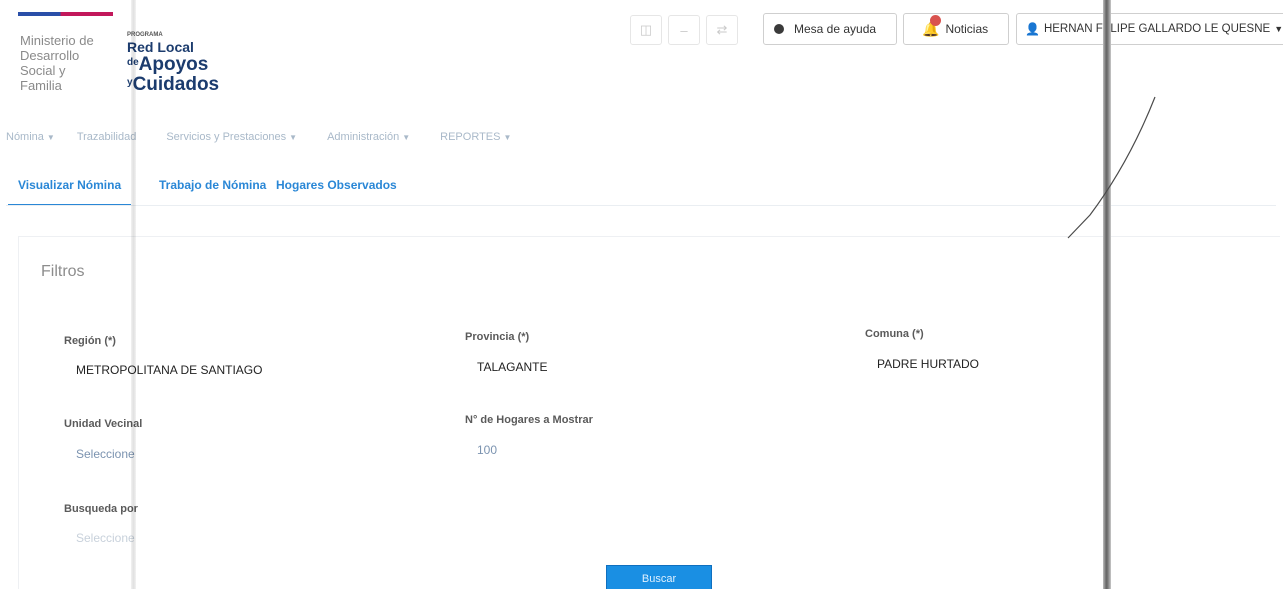 The height and width of the screenshot is (589, 1283). Describe the element at coordinates (43, 70) in the screenshot. I see `ministry-line-3: Social y` at that location.